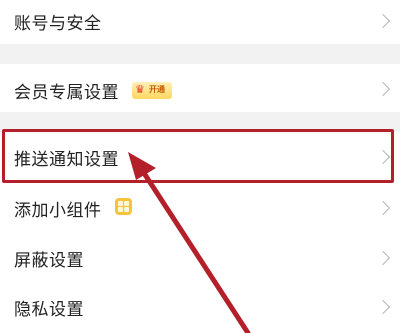 Image resolution: width=400 pixels, height=333 pixels. What do you see at coordinates (66, 160) in the screenshot?
I see `settings-item-label: 推送通知设置` at bounding box center [66, 160].